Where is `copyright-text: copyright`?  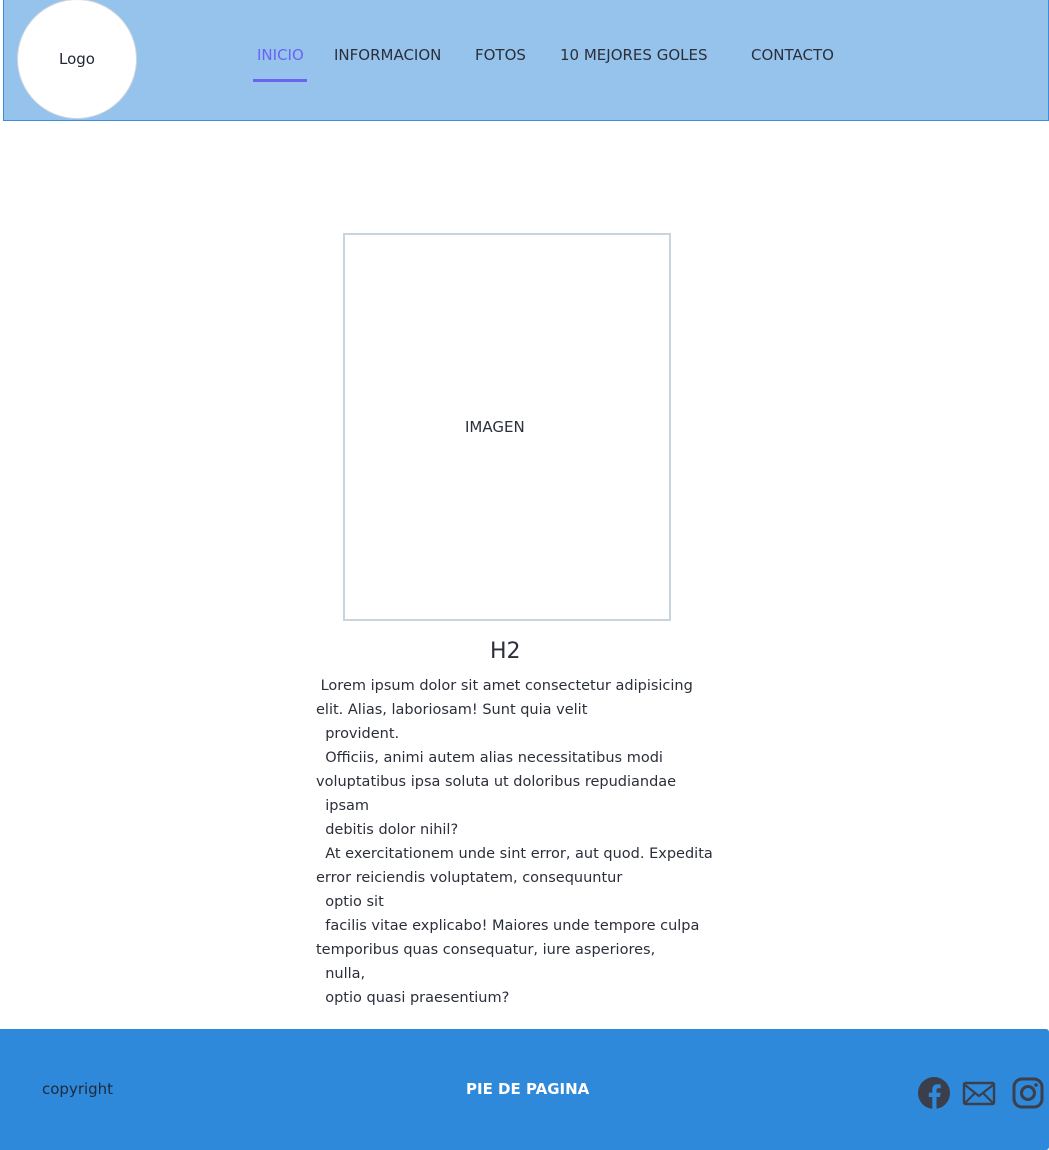 copyright-text: copyright is located at coordinates (78, 1089).